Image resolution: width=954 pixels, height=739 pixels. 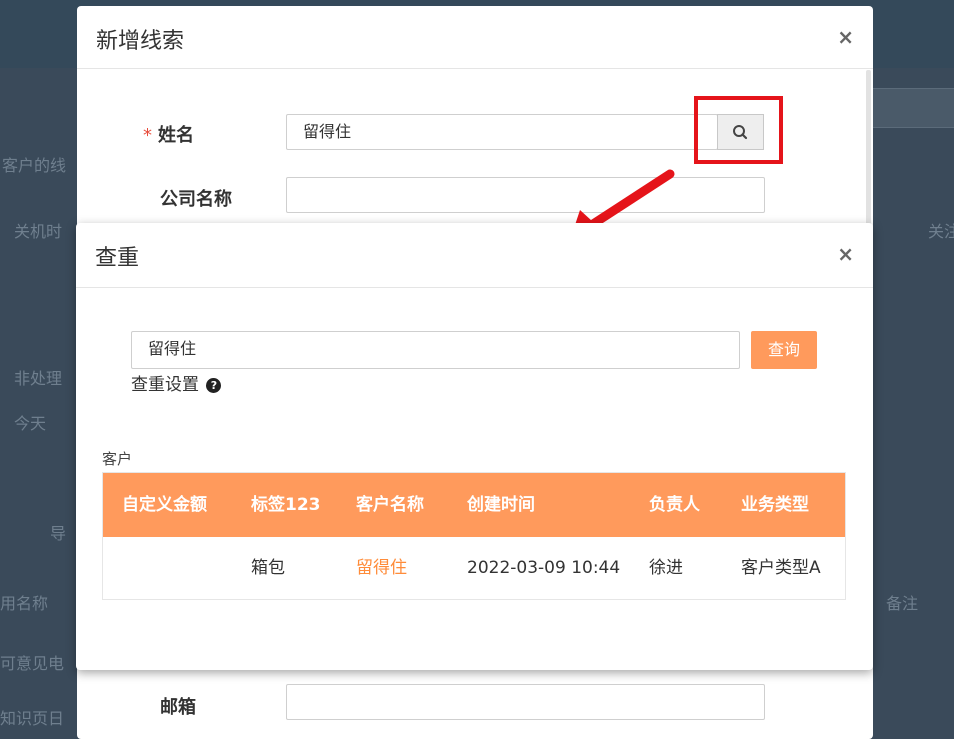 What do you see at coordinates (784, 350) in the screenshot?
I see `query-button: 查询` at bounding box center [784, 350].